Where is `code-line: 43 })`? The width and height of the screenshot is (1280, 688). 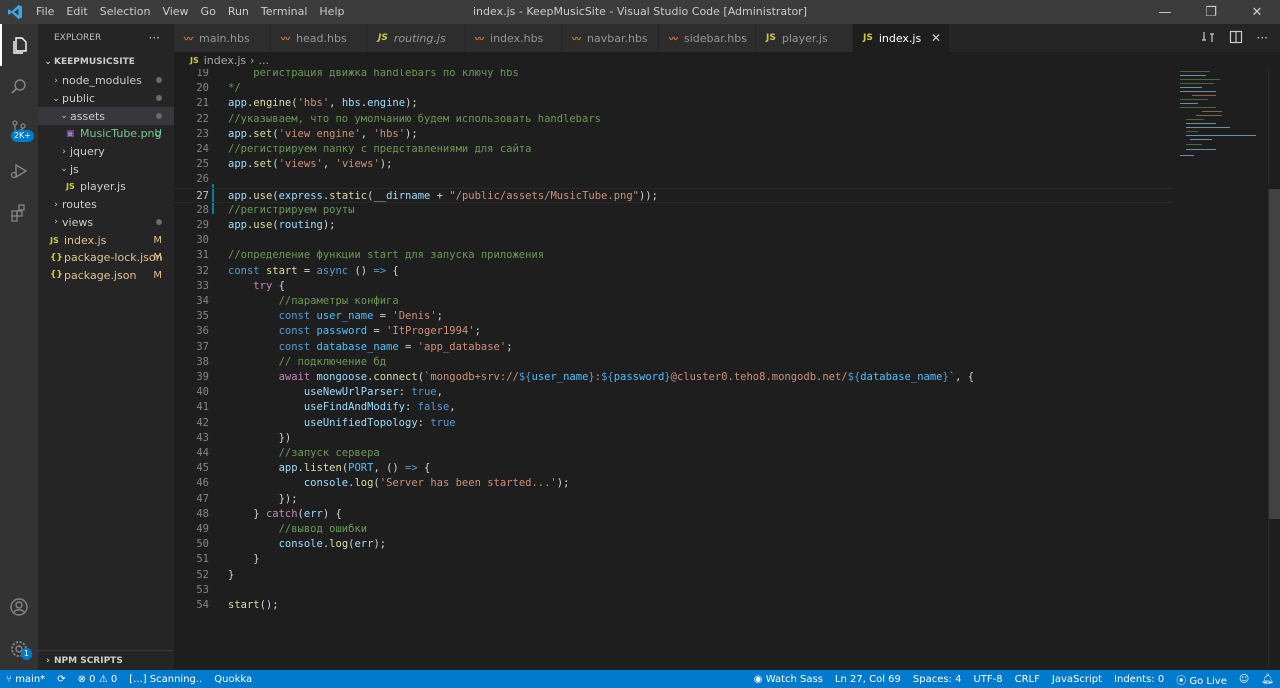
code-line: 43 }) is located at coordinates (673, 438).